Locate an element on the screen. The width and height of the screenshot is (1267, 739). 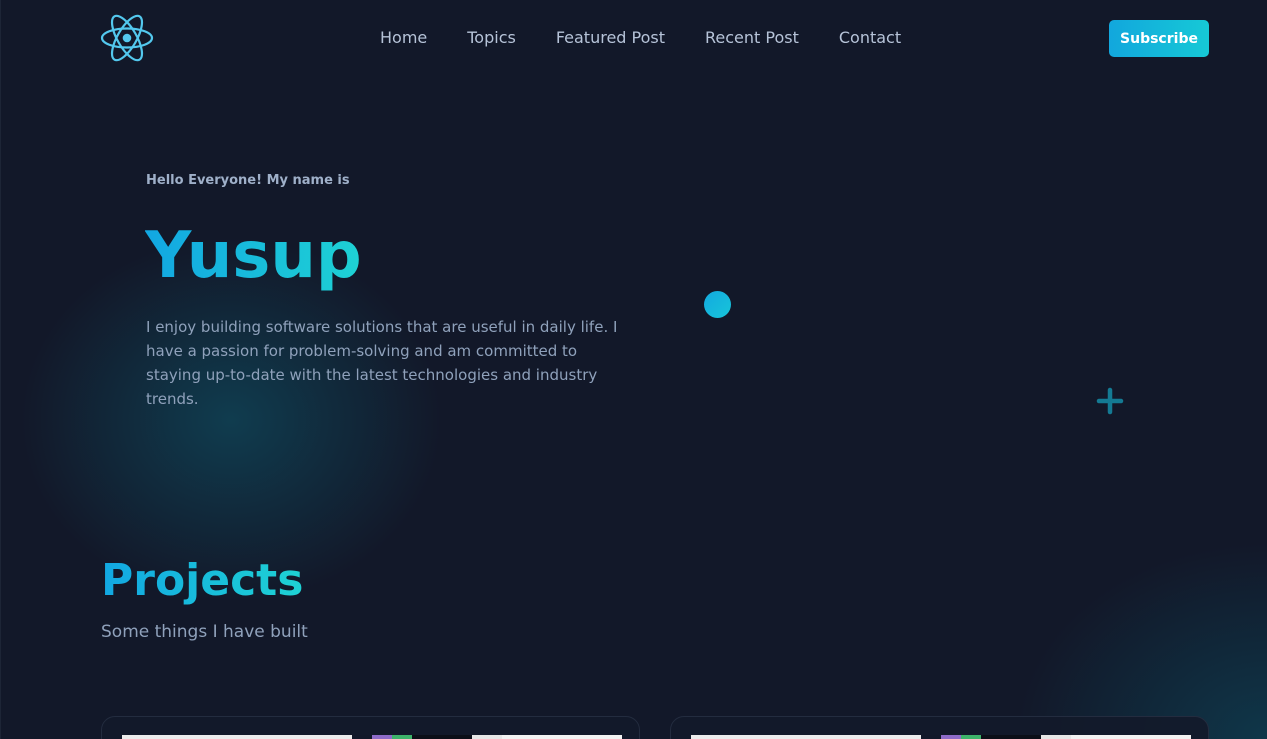
nav-link-recent-post: Recent Post is located at coordinates (752, 37).